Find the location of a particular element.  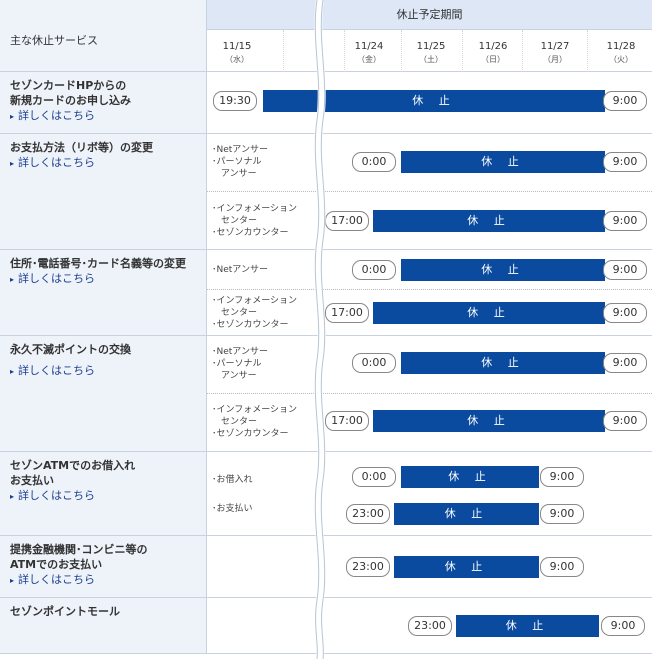

timeline-break-line is located at coordinates (320, 329).